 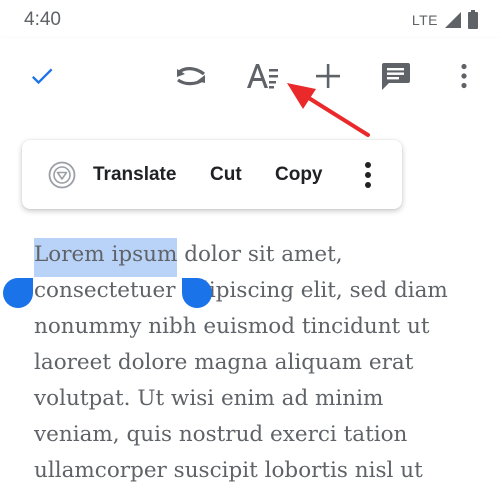 I want to click on cut-option: Cut, so click(x=226, y=175).